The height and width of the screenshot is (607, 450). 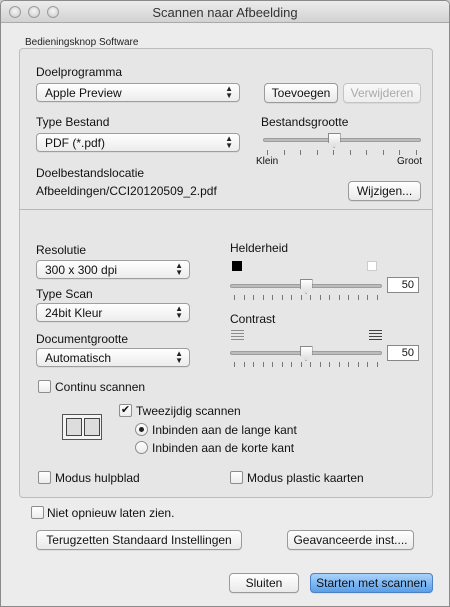 I want to click on long-edge-radio, so click(x=141, y=429).